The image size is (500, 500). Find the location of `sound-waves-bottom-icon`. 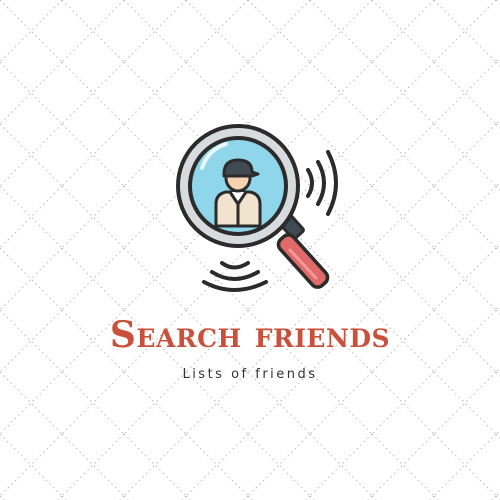

sound-waves-bottom-icon is located at coordinates (235, 276).